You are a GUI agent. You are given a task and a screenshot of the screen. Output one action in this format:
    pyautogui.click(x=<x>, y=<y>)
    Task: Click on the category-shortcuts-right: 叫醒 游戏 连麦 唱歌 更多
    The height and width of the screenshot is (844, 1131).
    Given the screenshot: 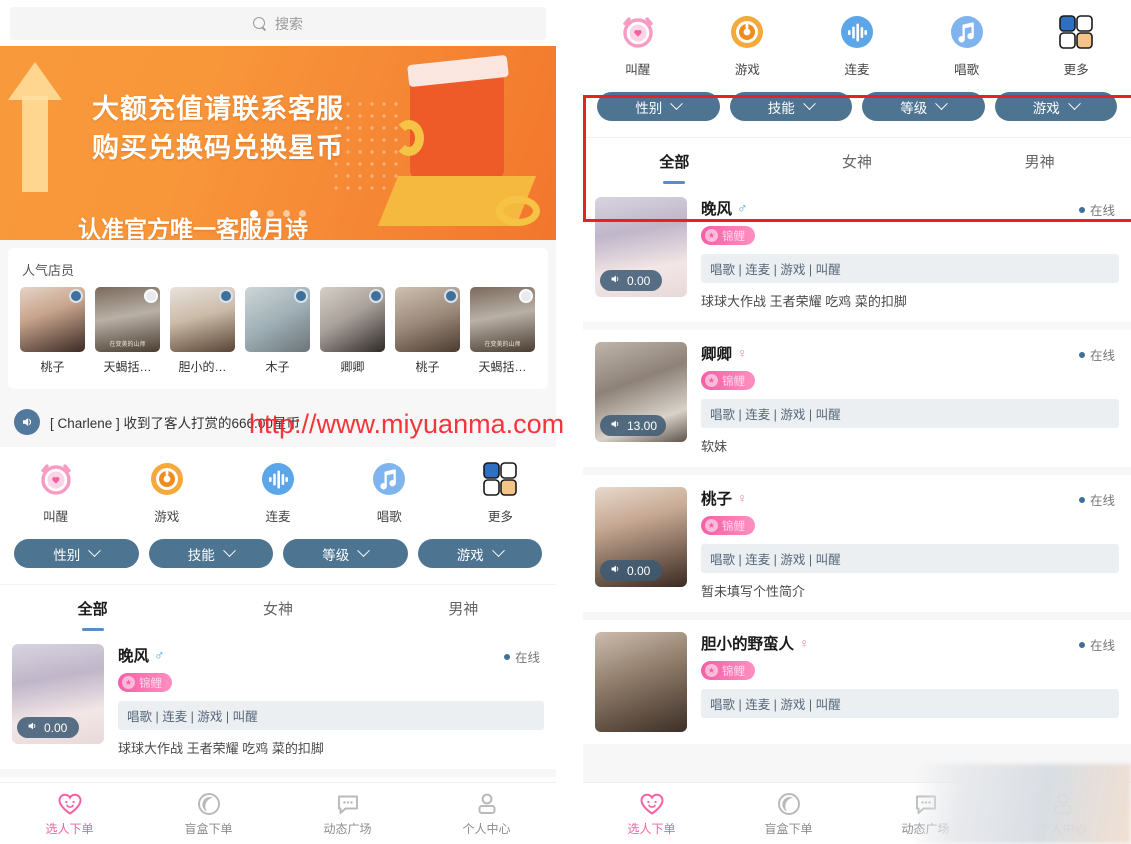 What is the action you would take?
    pyautogui.click(x=857, y=43)
    